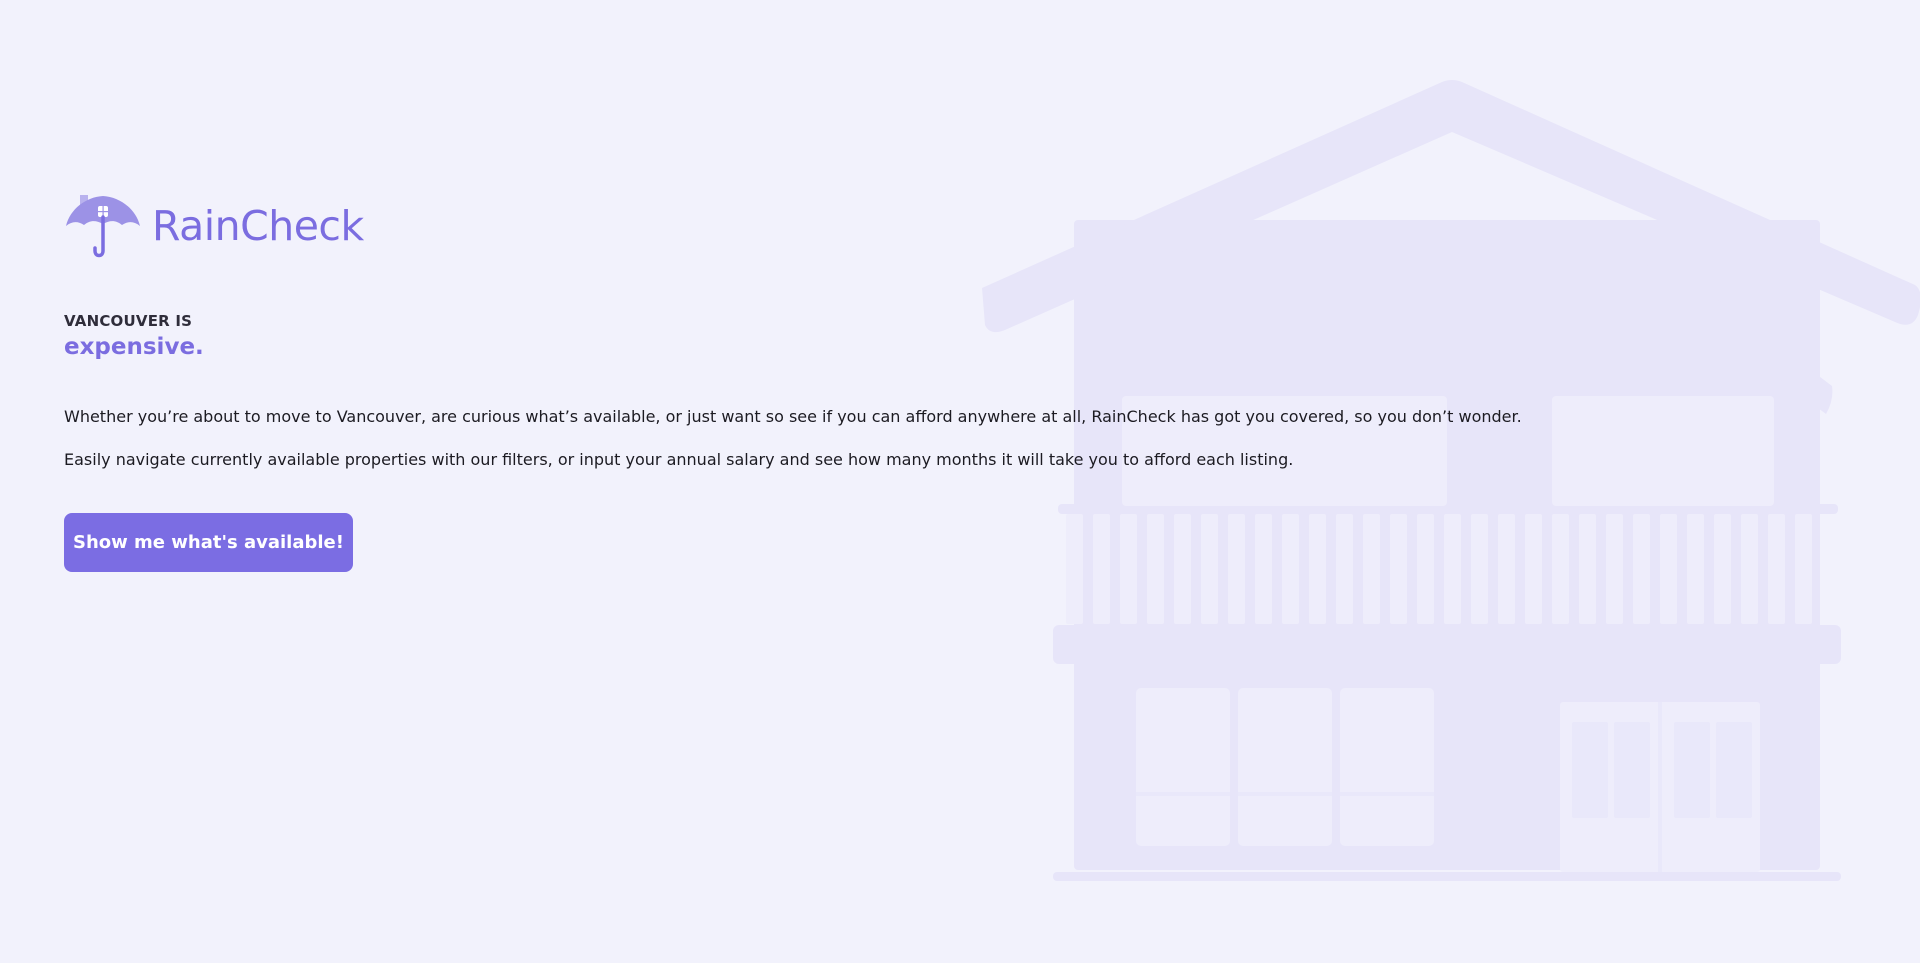  I want to click on tagline-accent: expensive., so click(134, 347).